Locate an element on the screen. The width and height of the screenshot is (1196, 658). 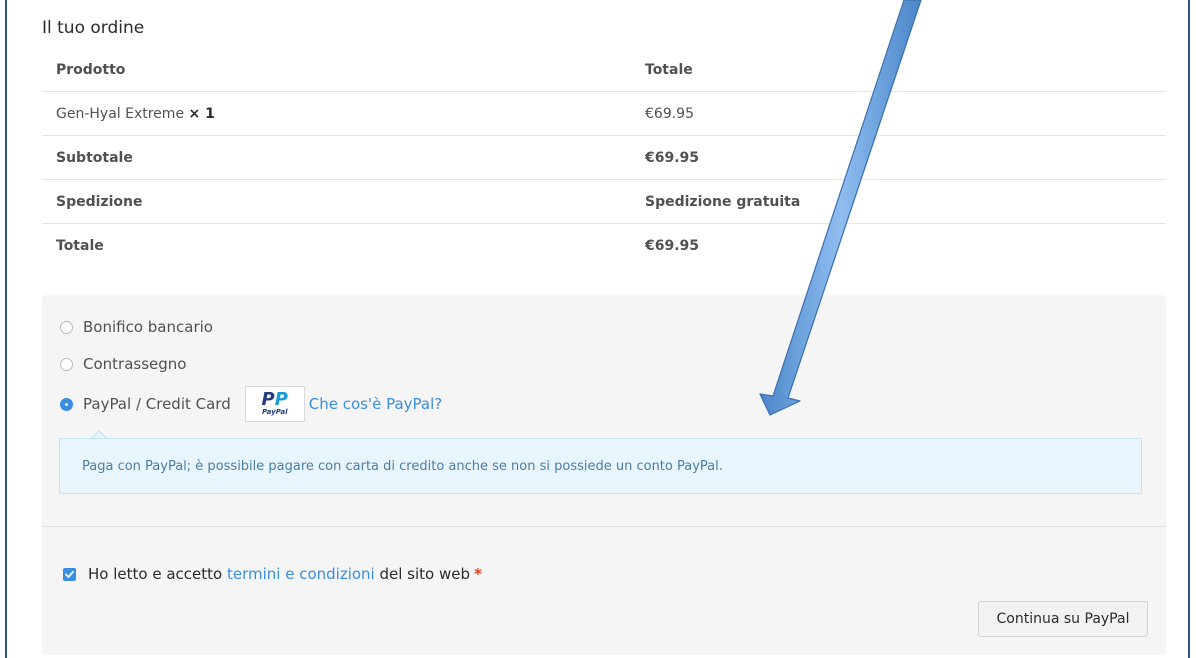
product-quantity: × 1 is located at coordinates (201, 113).